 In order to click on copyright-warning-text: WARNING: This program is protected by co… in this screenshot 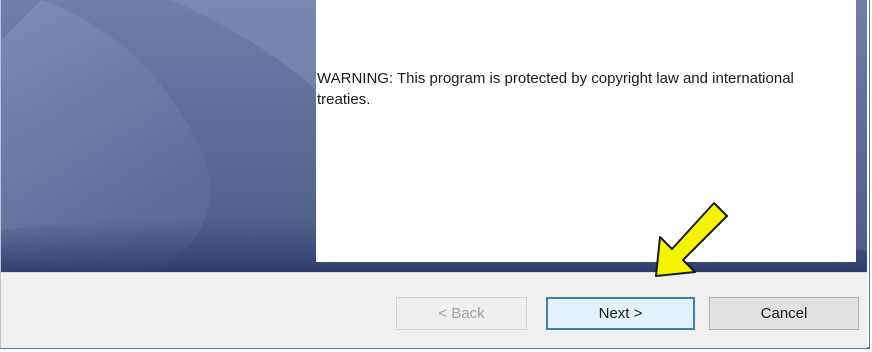, I will do `click(555, 89)`.